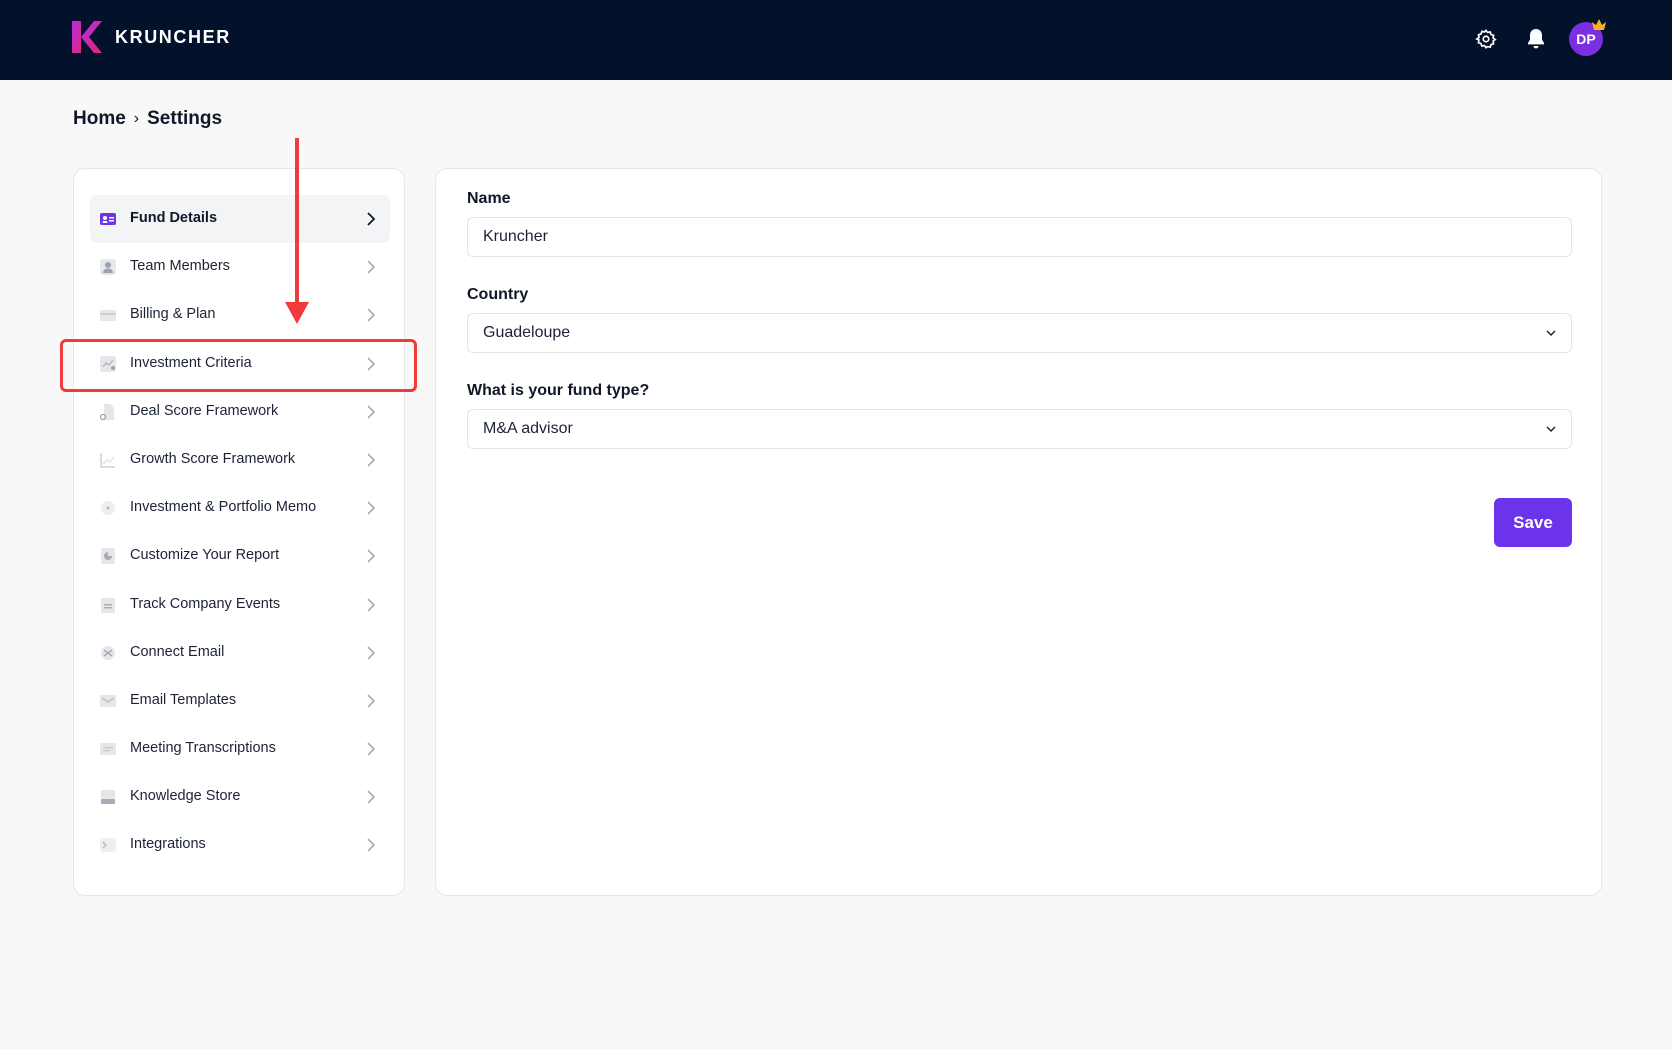 Image resolution: width=1672 pixels, height=1049 pixels. I want to click on sidebar-item-label: Growth Score Framework, so click(213, 458).